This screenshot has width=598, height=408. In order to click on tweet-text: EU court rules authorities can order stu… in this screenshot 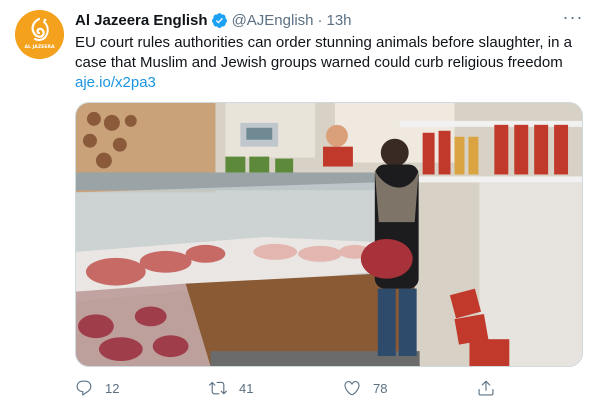, I will do `click(323, 52)`.